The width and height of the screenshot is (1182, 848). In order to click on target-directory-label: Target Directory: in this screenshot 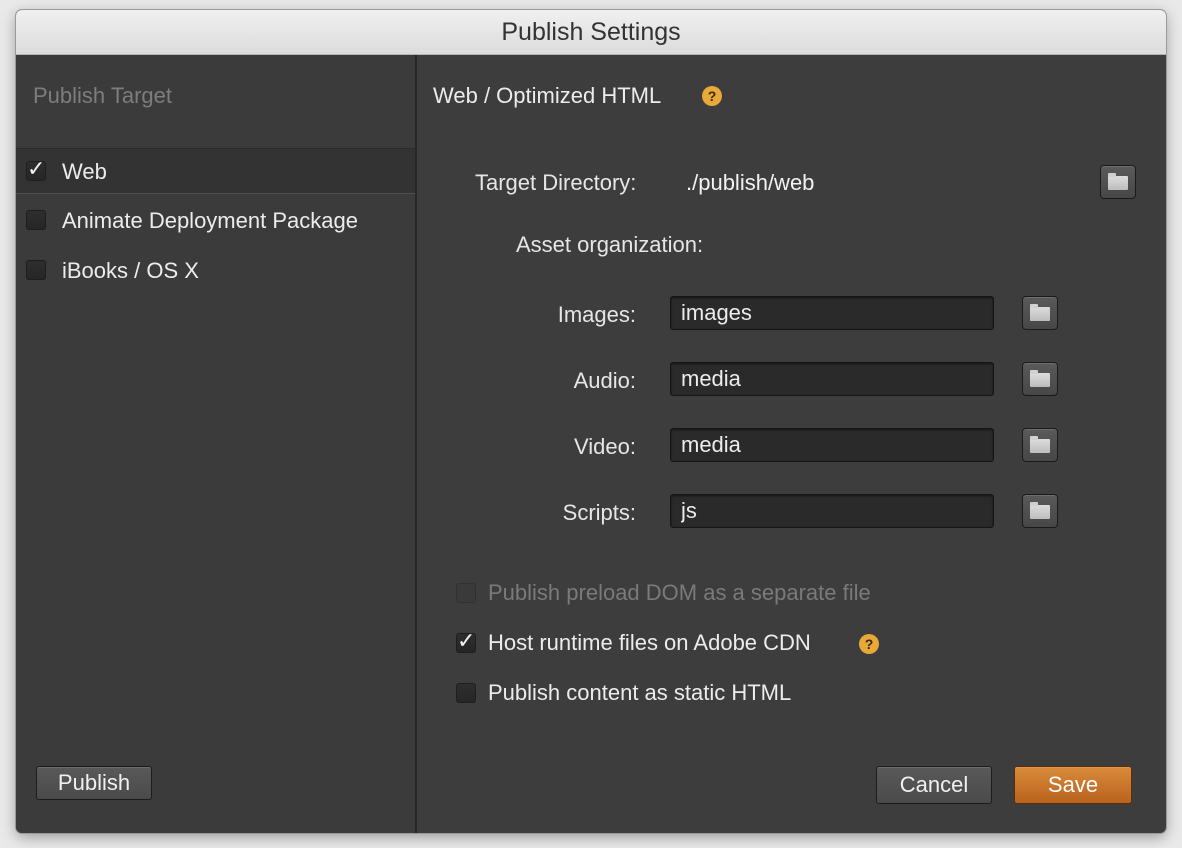, I will do `click(556, 182)`.